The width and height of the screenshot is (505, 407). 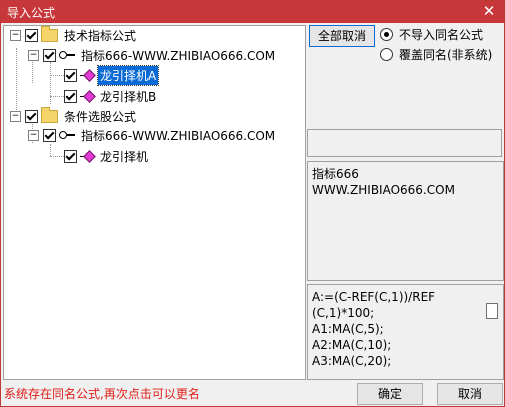 I want to click on info-text: 指标666 WWW.ZHIBIAO666.COM, so click(x=383, y=182).